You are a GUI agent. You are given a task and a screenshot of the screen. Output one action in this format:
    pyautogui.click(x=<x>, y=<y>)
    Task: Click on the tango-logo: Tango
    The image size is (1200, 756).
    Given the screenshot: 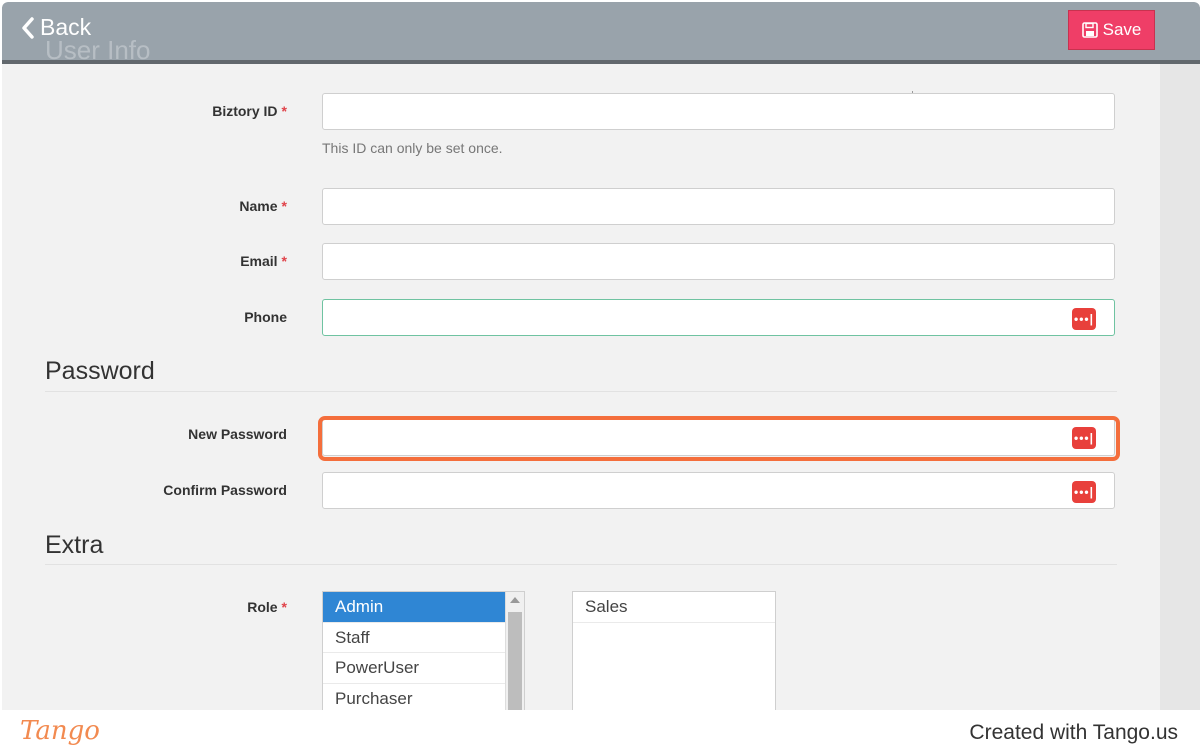 What is the action you would take?
    pyautogui.click(x=60, y=731)
    